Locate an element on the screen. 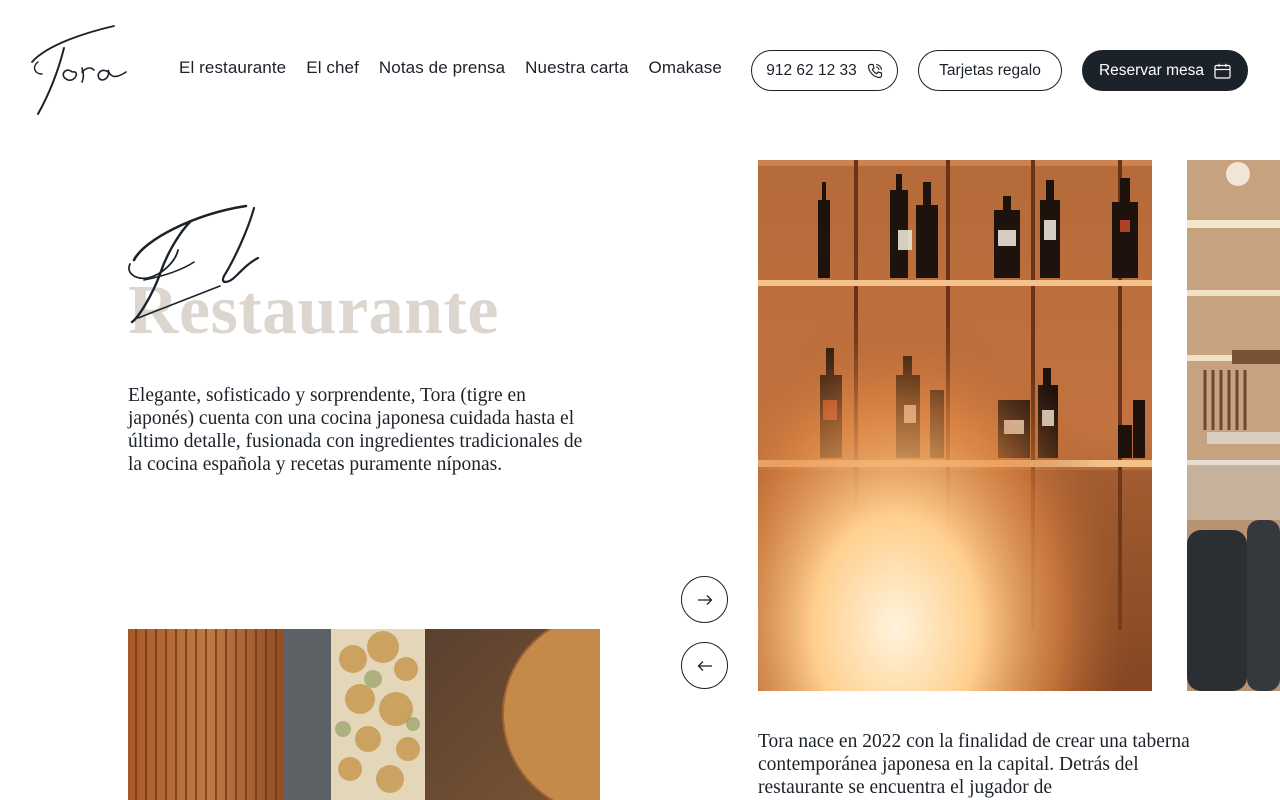  nav-item-prensa: Notas de prensa is located at coordinates (442, 68).